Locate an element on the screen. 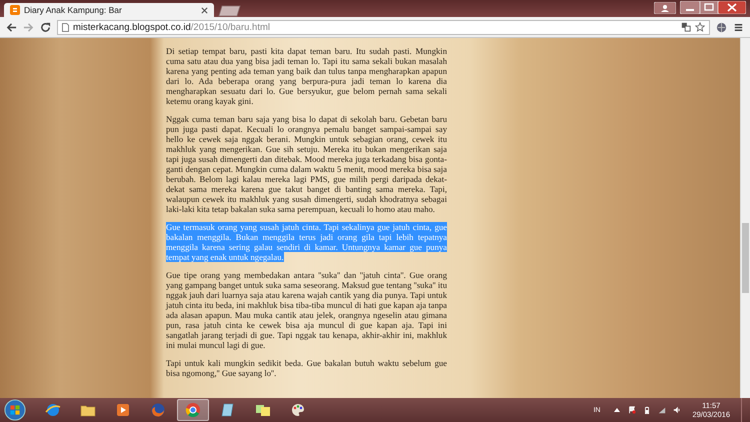 The width and height of the screenshot is (750, 422). close-icon is located at coordinates (204, 10).